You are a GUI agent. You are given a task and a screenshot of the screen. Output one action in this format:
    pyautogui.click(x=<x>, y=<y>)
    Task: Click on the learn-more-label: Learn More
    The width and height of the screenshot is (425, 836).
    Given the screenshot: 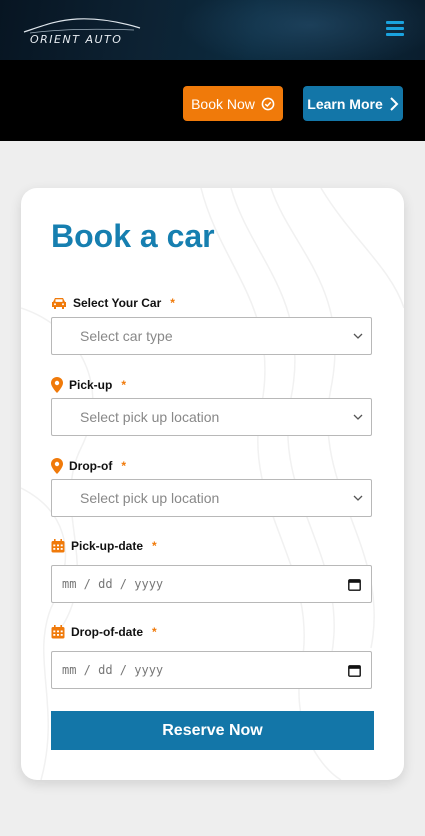 What is the action you would take?
    pyautogui.click(x=345, y=103)
    